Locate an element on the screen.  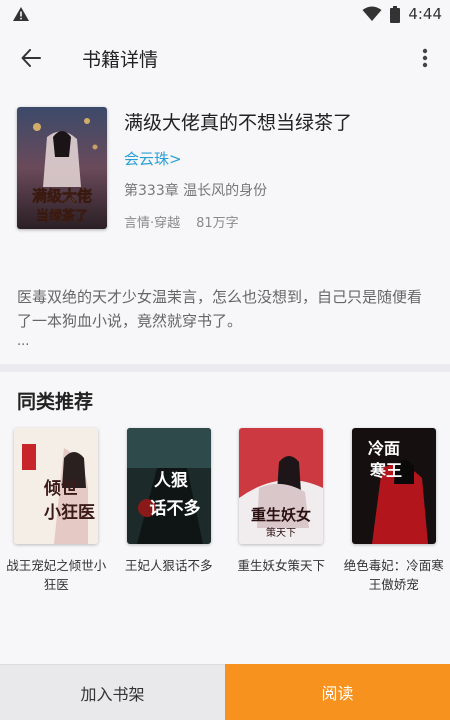
warning-icon is located at coordinates (21, 14).